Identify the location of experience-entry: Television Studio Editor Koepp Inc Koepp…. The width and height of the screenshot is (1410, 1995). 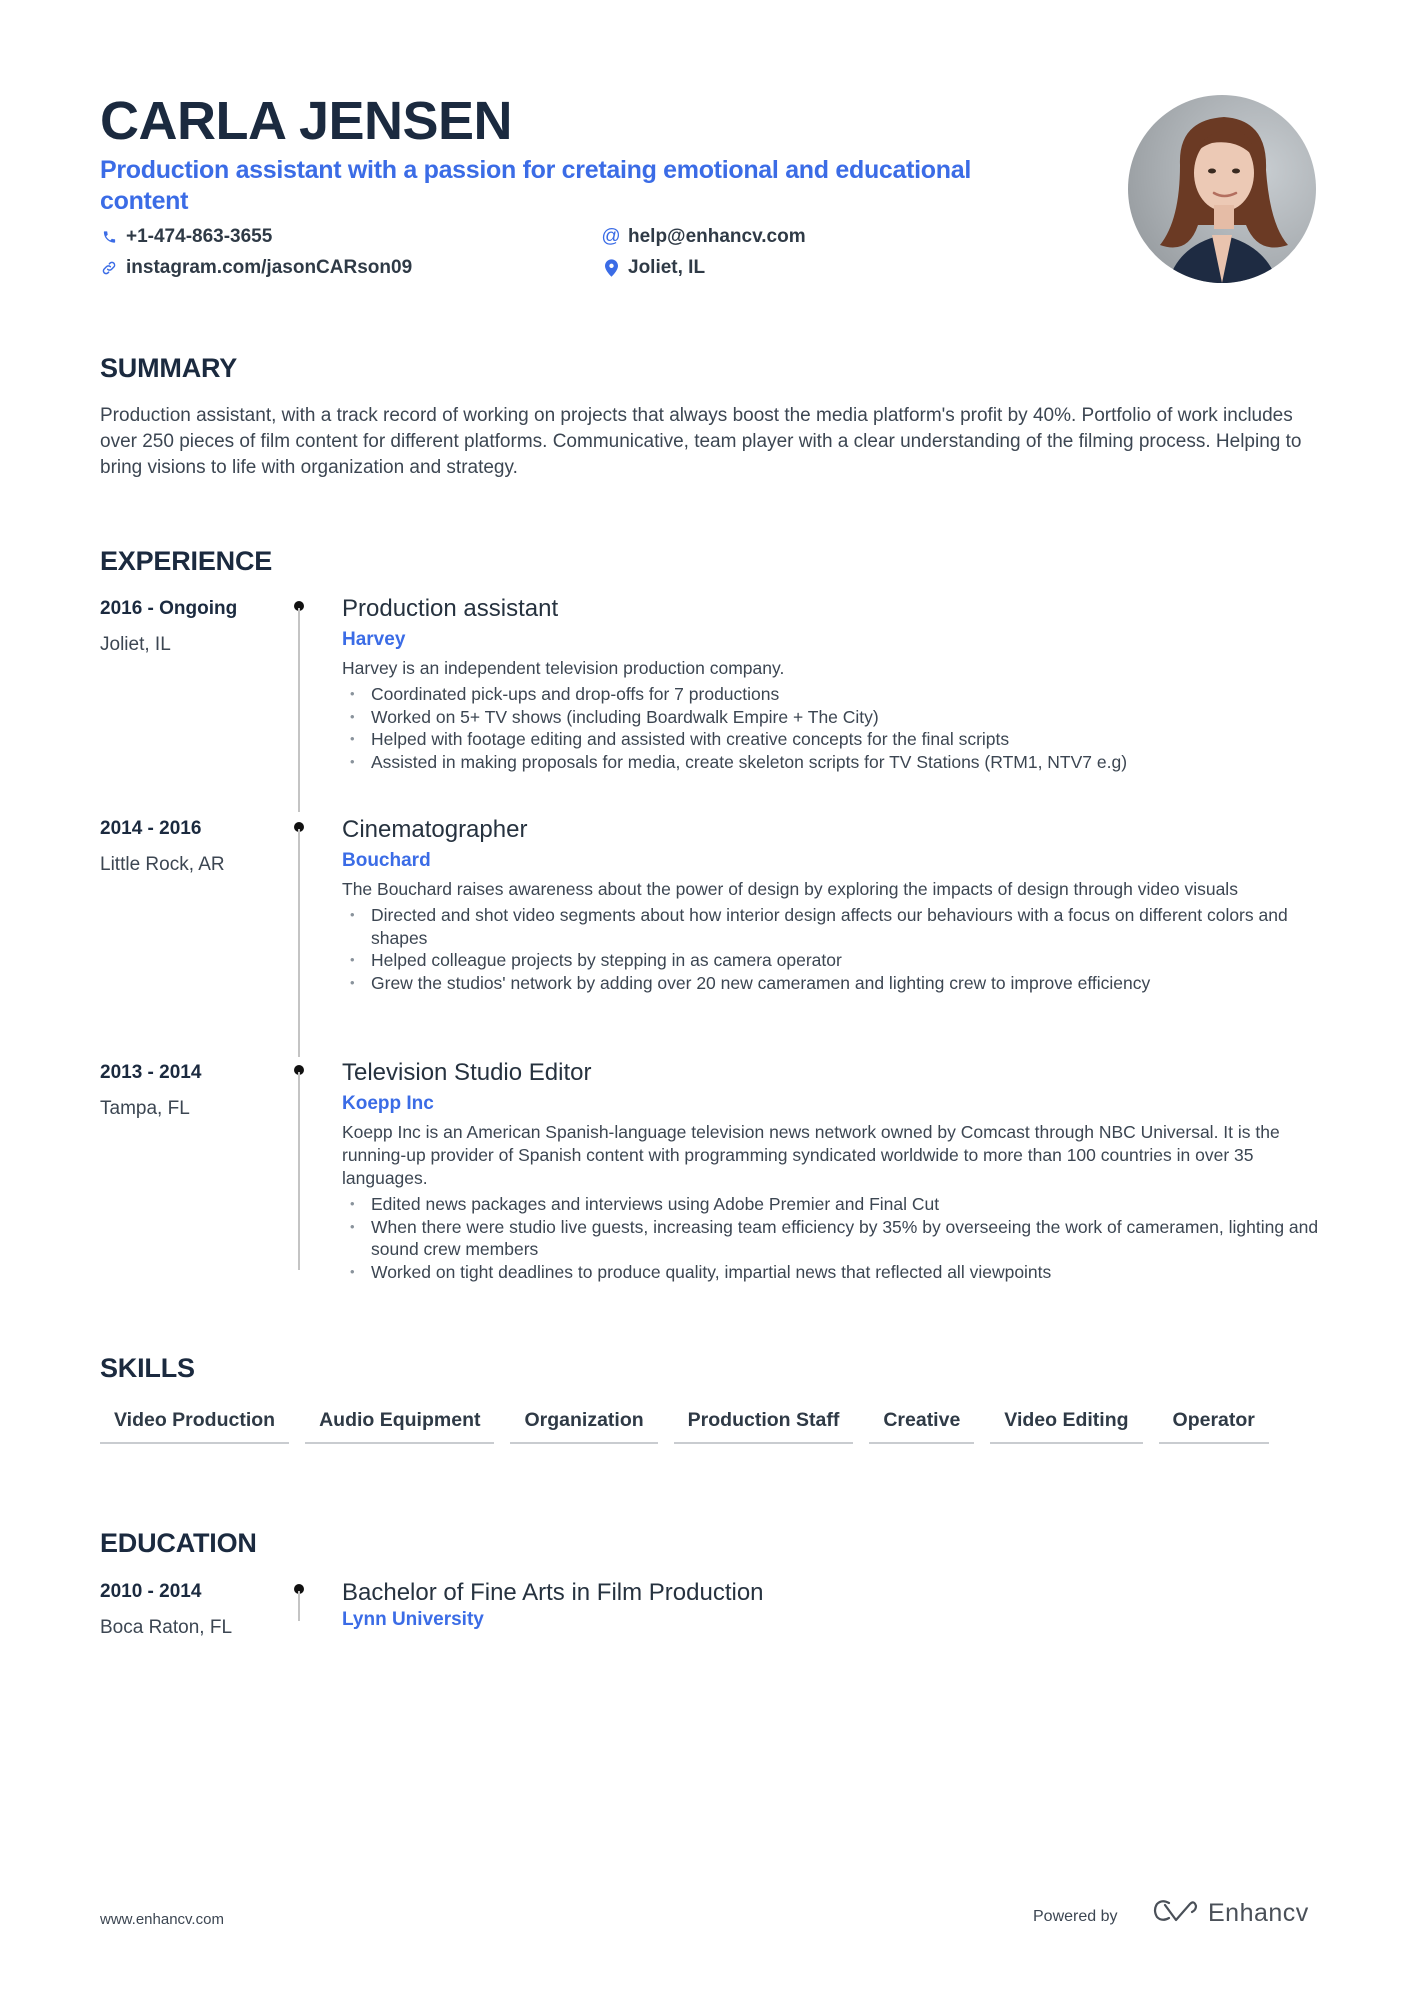
(832, 1170).